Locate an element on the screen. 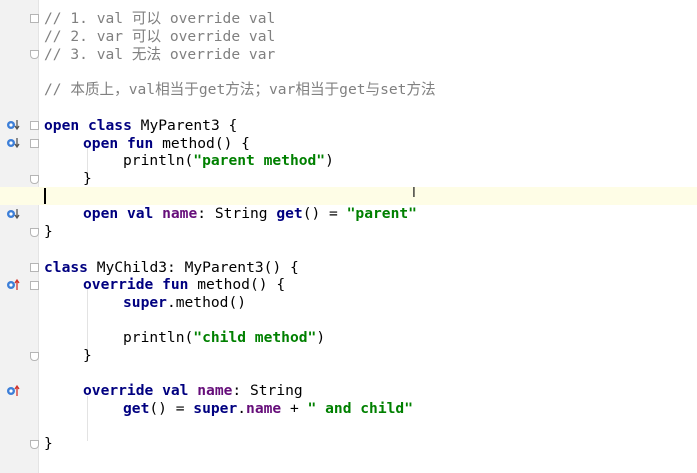 The width and height of the screenshot is (697, 473). code-line: open fun method() { is located at coordinates (166, 143).